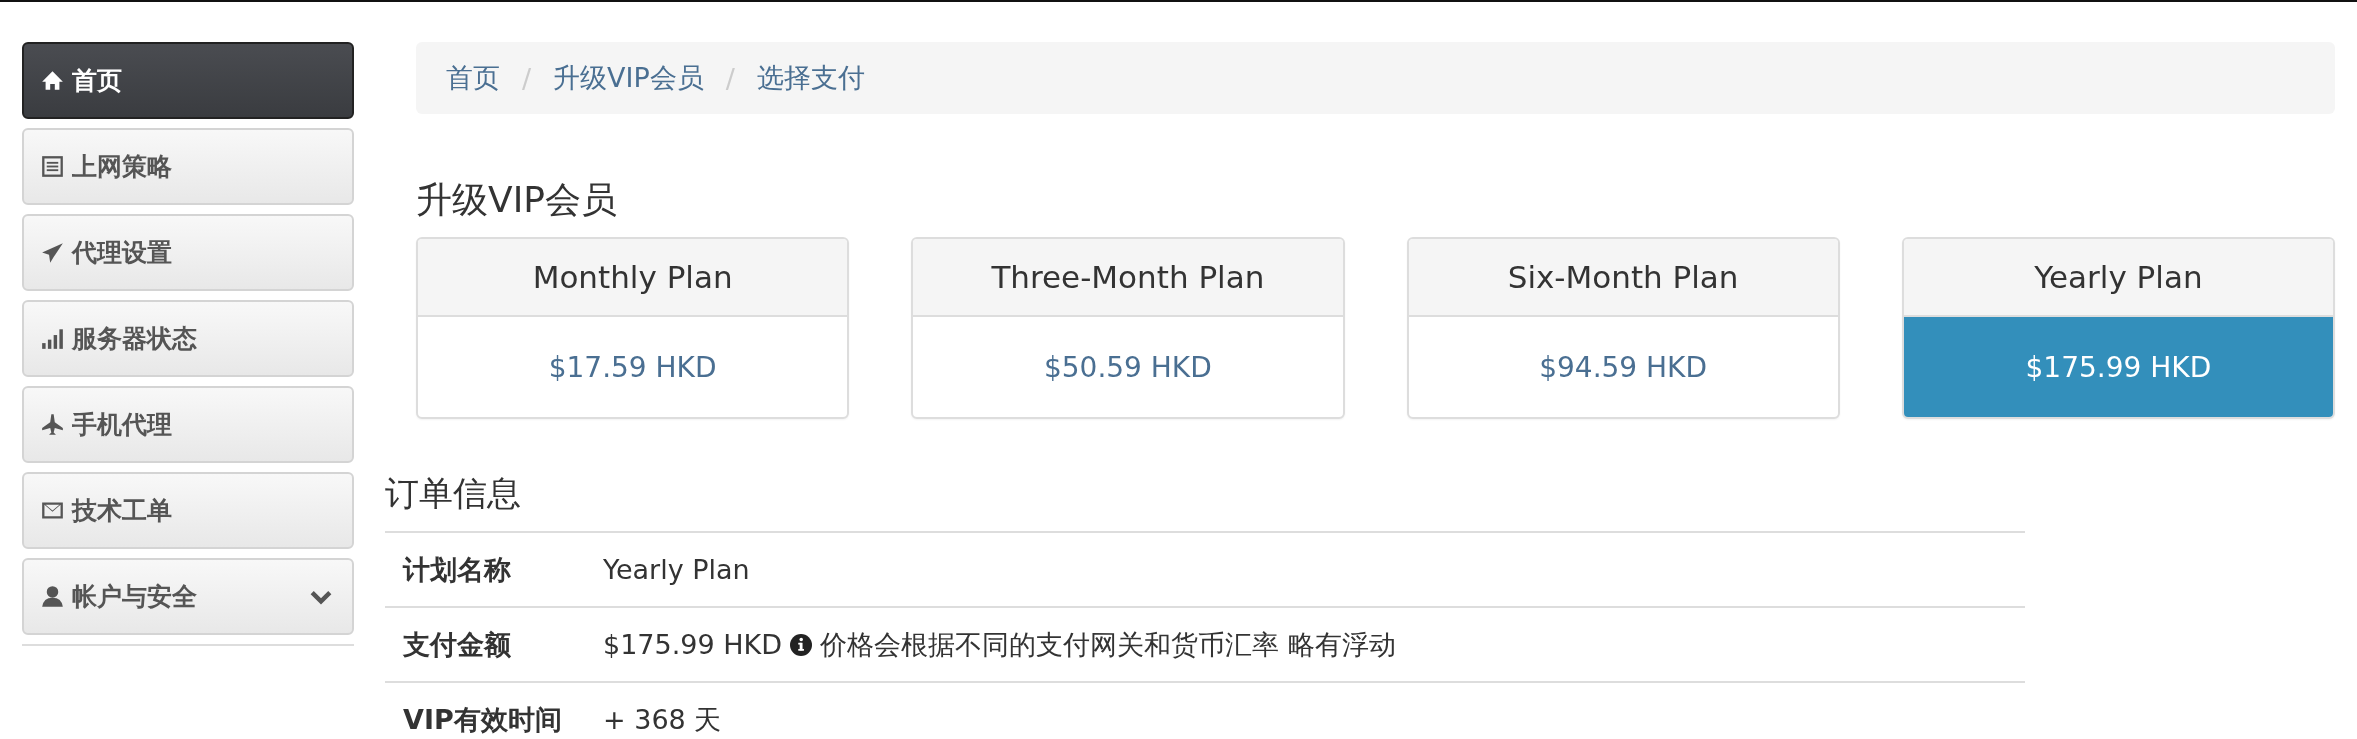  What do you see at coordinates (2118, 278) in the screenshot?
I see `plan-name: Yearly Plan` at bounding box center [2118, 278].